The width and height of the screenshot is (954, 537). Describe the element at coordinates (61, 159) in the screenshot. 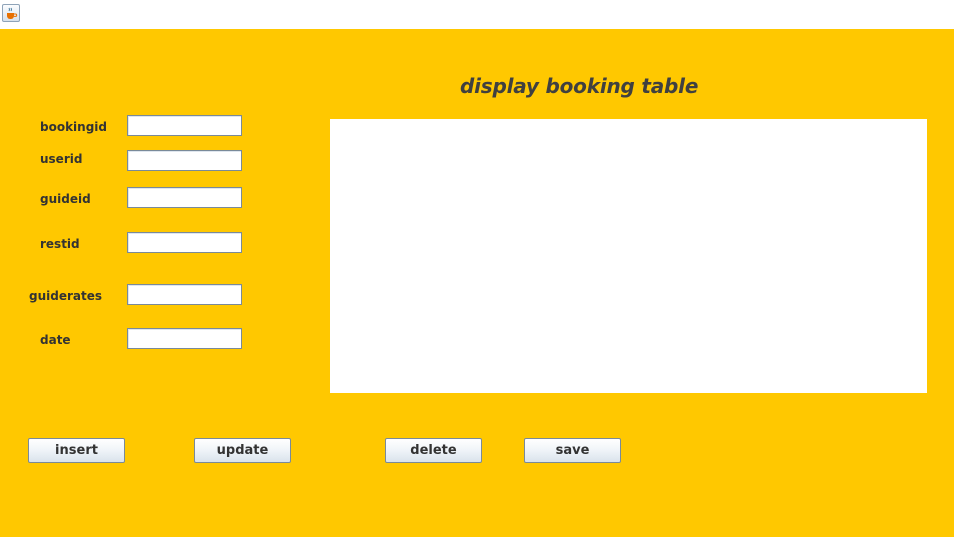

I see `userid-label: userid` at that location.